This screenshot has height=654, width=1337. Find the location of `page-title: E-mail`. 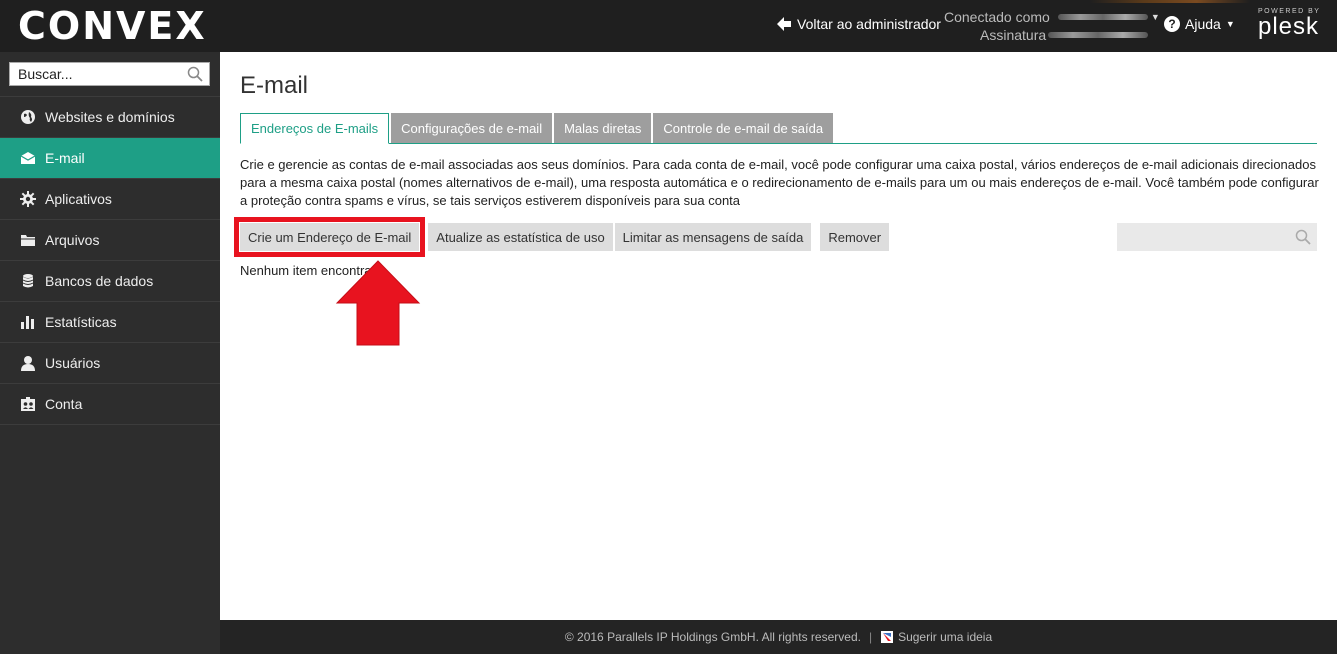

page-title: E-mail is located at coordinates (274, 85).